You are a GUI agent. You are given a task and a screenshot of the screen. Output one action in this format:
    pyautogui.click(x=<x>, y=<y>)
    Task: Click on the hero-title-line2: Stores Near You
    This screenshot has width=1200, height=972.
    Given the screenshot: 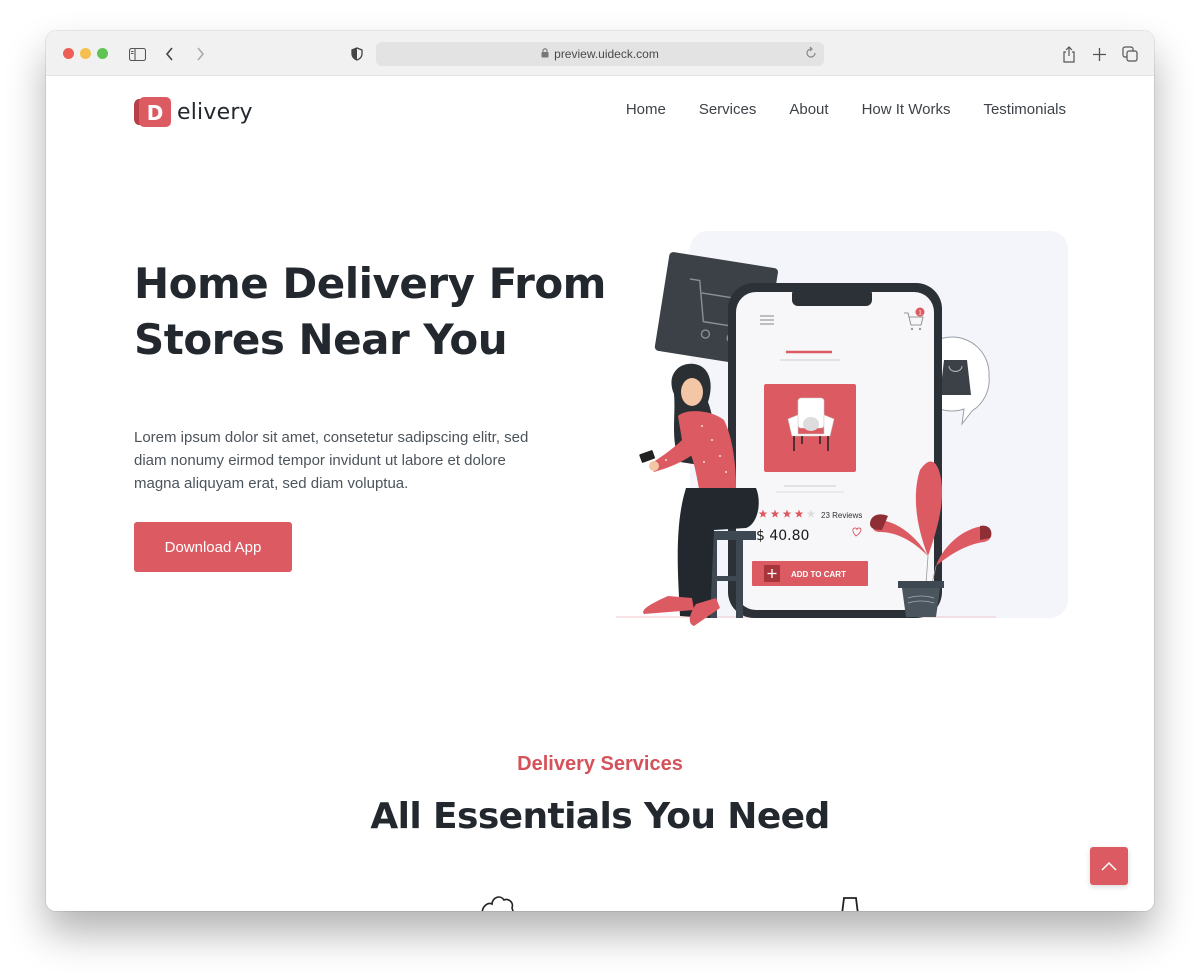 What is the action you would take?
    pyautogui.click(x=321, y=339)
    